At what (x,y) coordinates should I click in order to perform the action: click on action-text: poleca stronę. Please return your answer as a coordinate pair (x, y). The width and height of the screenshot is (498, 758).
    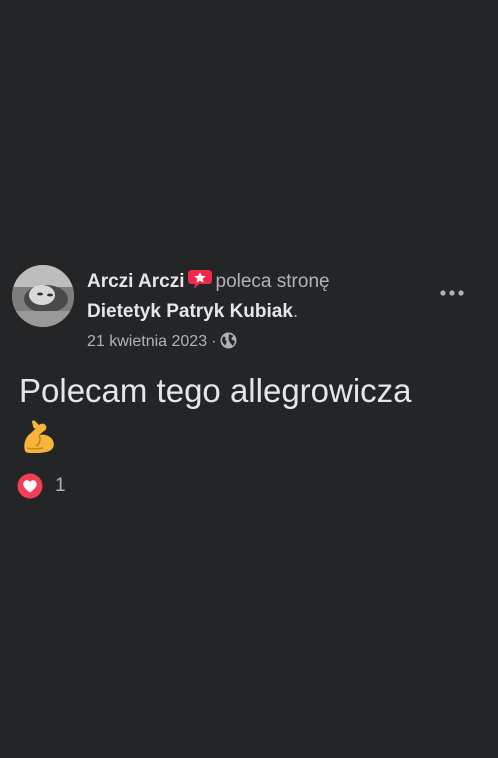
    Looking at the image, I should click on (272, 281).